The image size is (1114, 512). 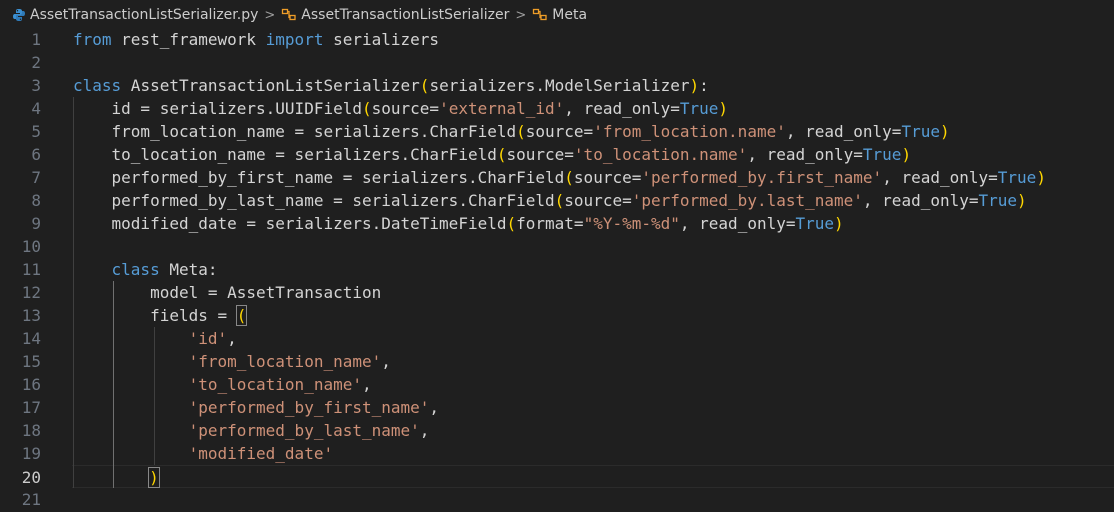 What do you see at coordinates (660, 154) in the screenshot?
I see `code-token: 'to_location.name'` at bounding box center [660, 154].